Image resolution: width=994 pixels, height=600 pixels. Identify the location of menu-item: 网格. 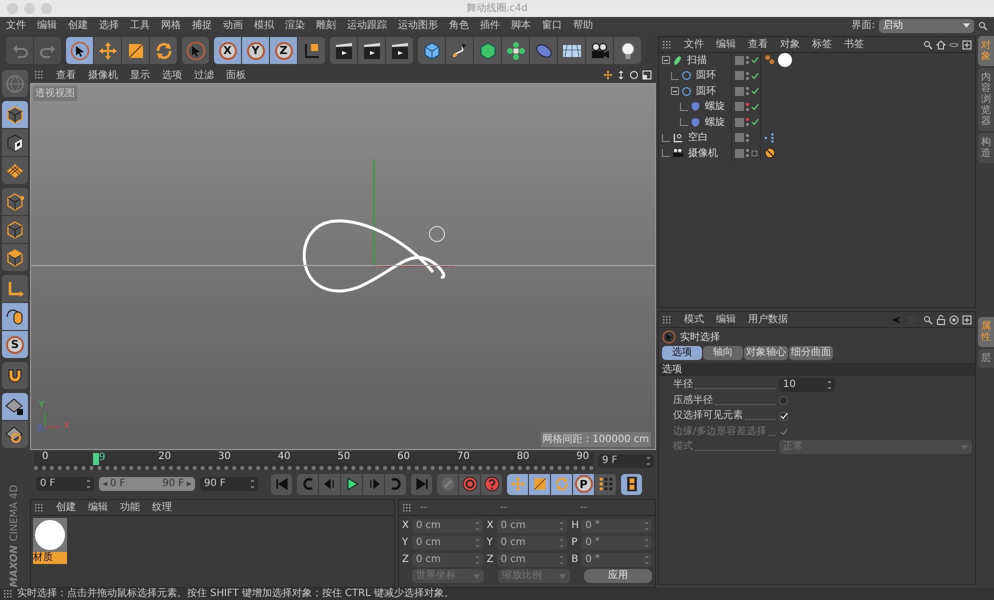
(171, 25).